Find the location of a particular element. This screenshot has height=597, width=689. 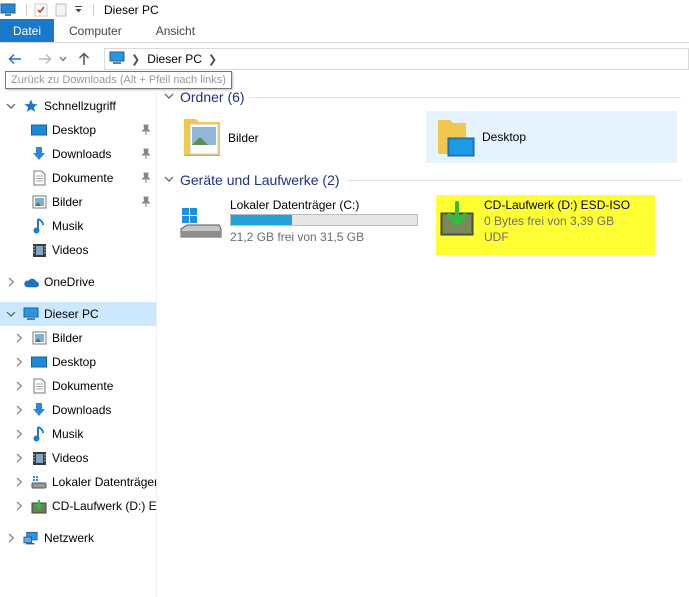

pictures-folder-icon is located at coordinates (202, 138).